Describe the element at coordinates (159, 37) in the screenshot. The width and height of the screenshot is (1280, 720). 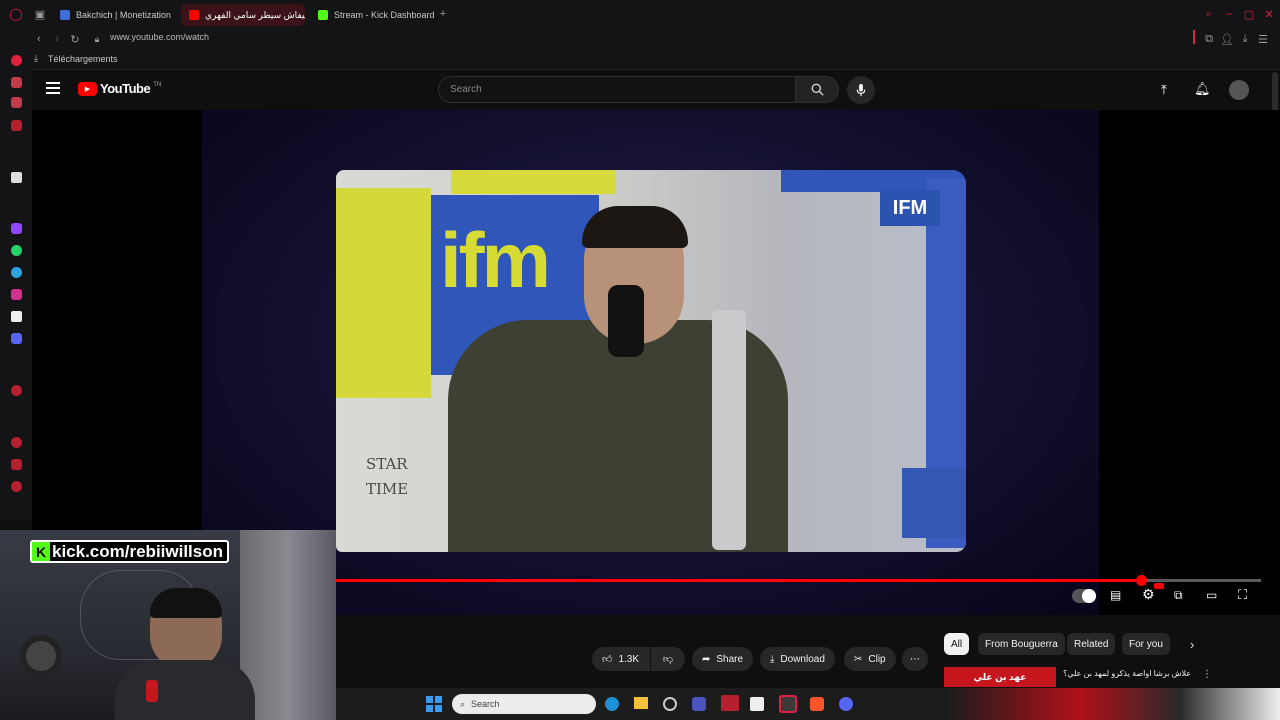
I see `url-field: www.youtube.com/watch` at that location.